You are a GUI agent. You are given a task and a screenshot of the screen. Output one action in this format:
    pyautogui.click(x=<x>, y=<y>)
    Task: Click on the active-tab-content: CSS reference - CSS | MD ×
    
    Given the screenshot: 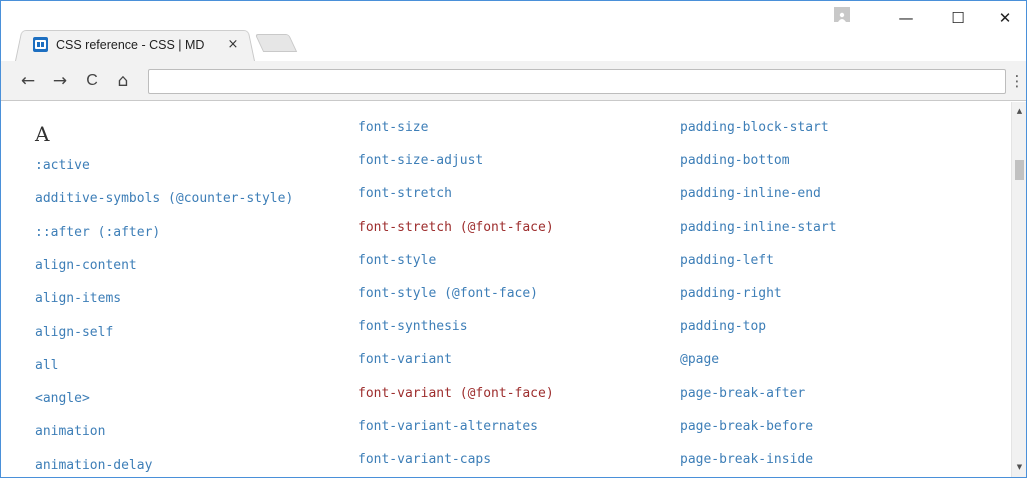 What is the action you would take?
    pyautogui.click(x=136, y=44)
    